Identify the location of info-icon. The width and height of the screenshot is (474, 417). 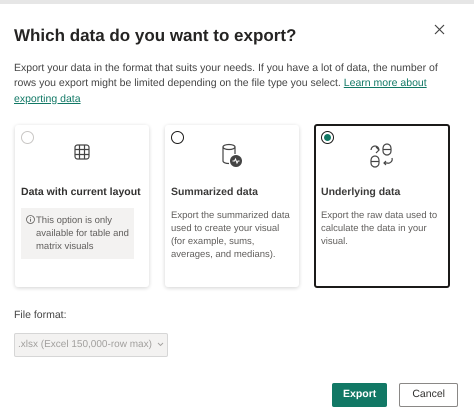
(30, 219).